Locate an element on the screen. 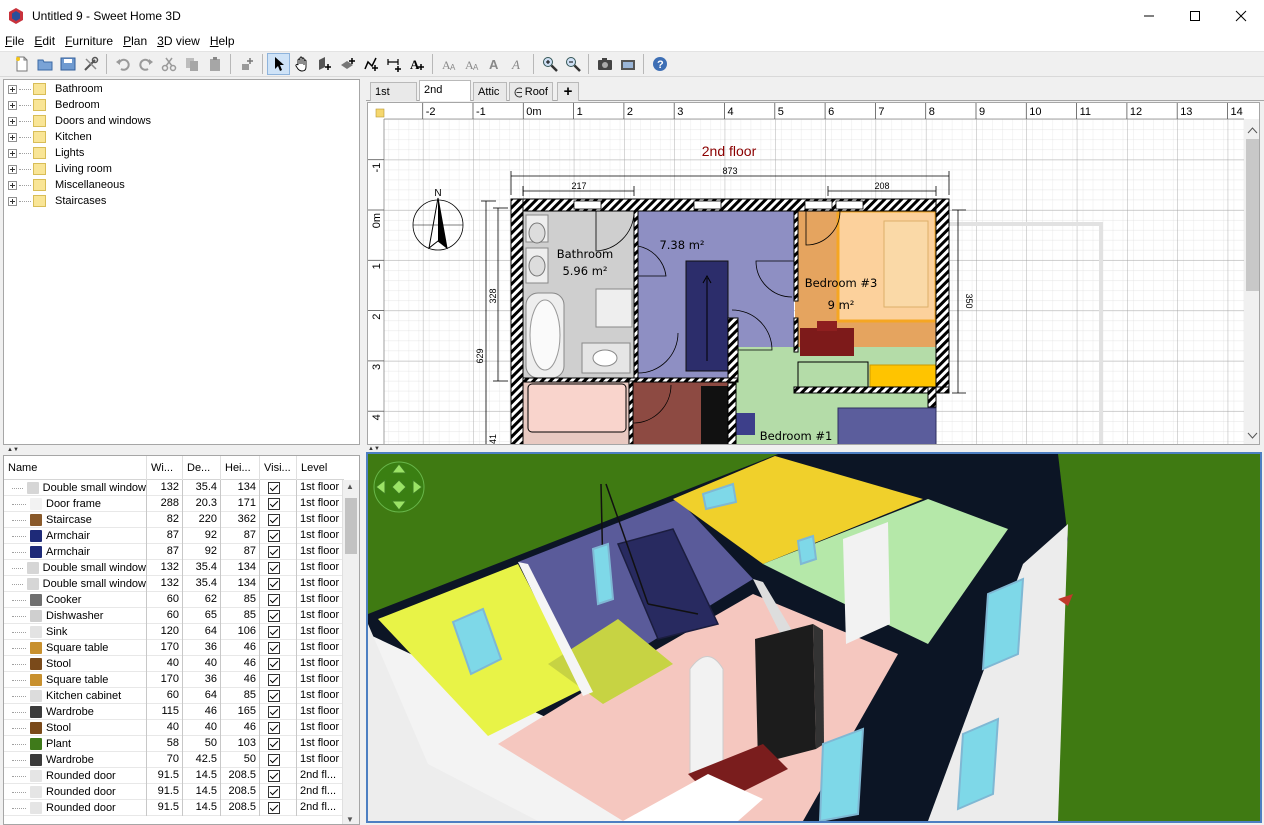 This screenshot has height=825, width=1264. furniture-table-scrollbar: ▲ ▼ is located at coordinates (350, 652).